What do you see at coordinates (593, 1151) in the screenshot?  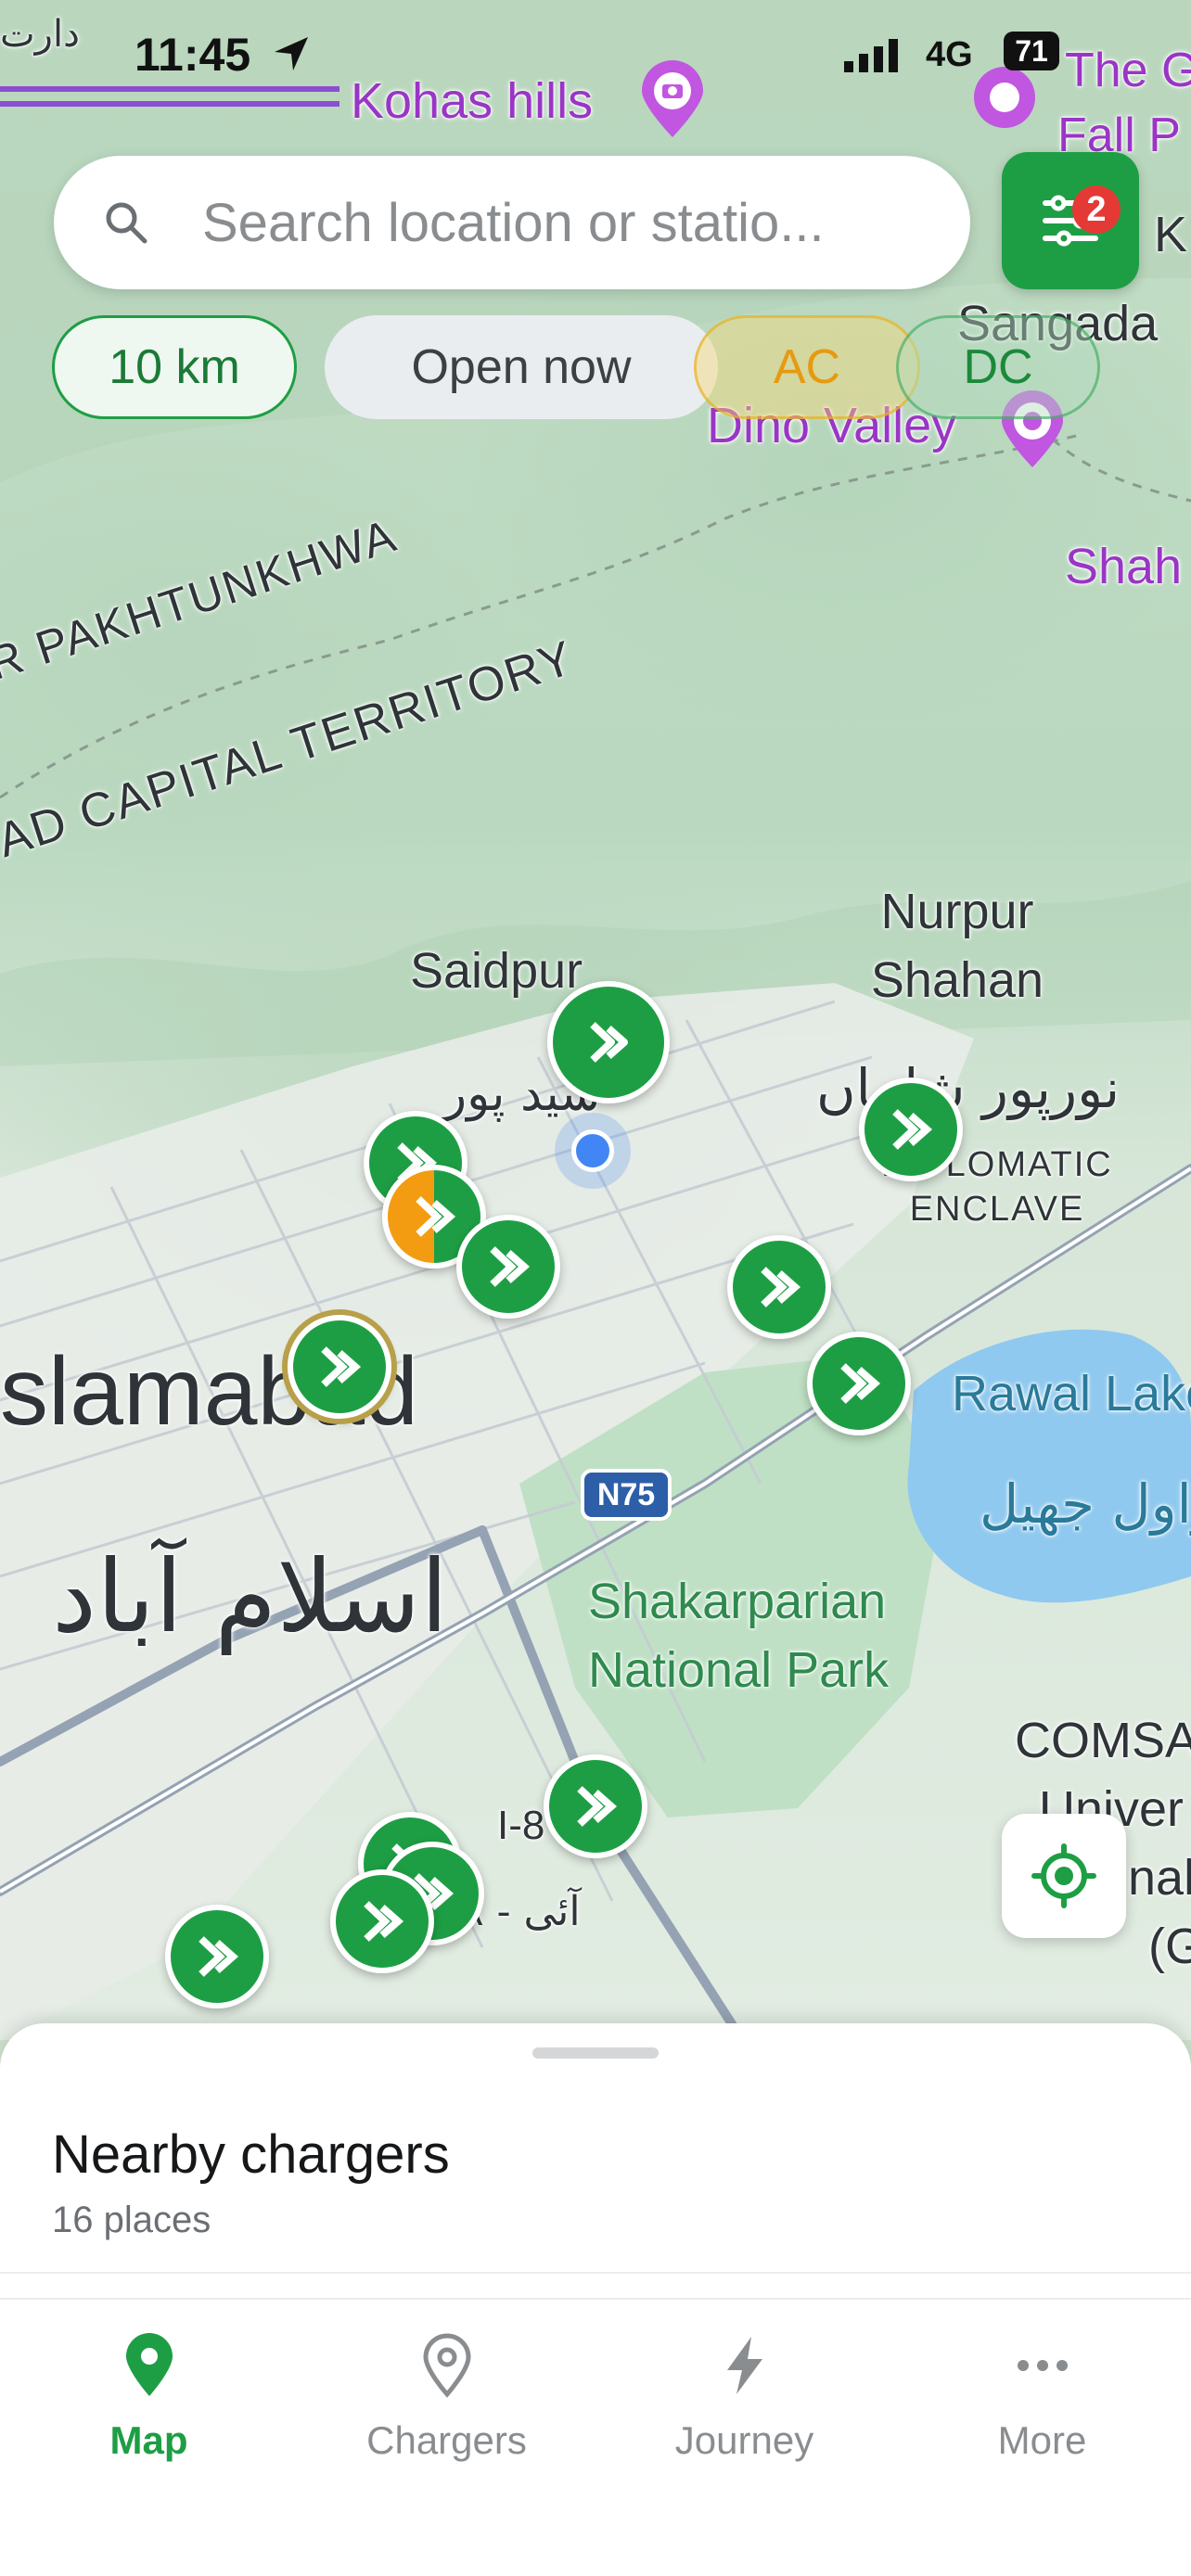 I see `user-location-dot` at bounding box center [593, 1151].